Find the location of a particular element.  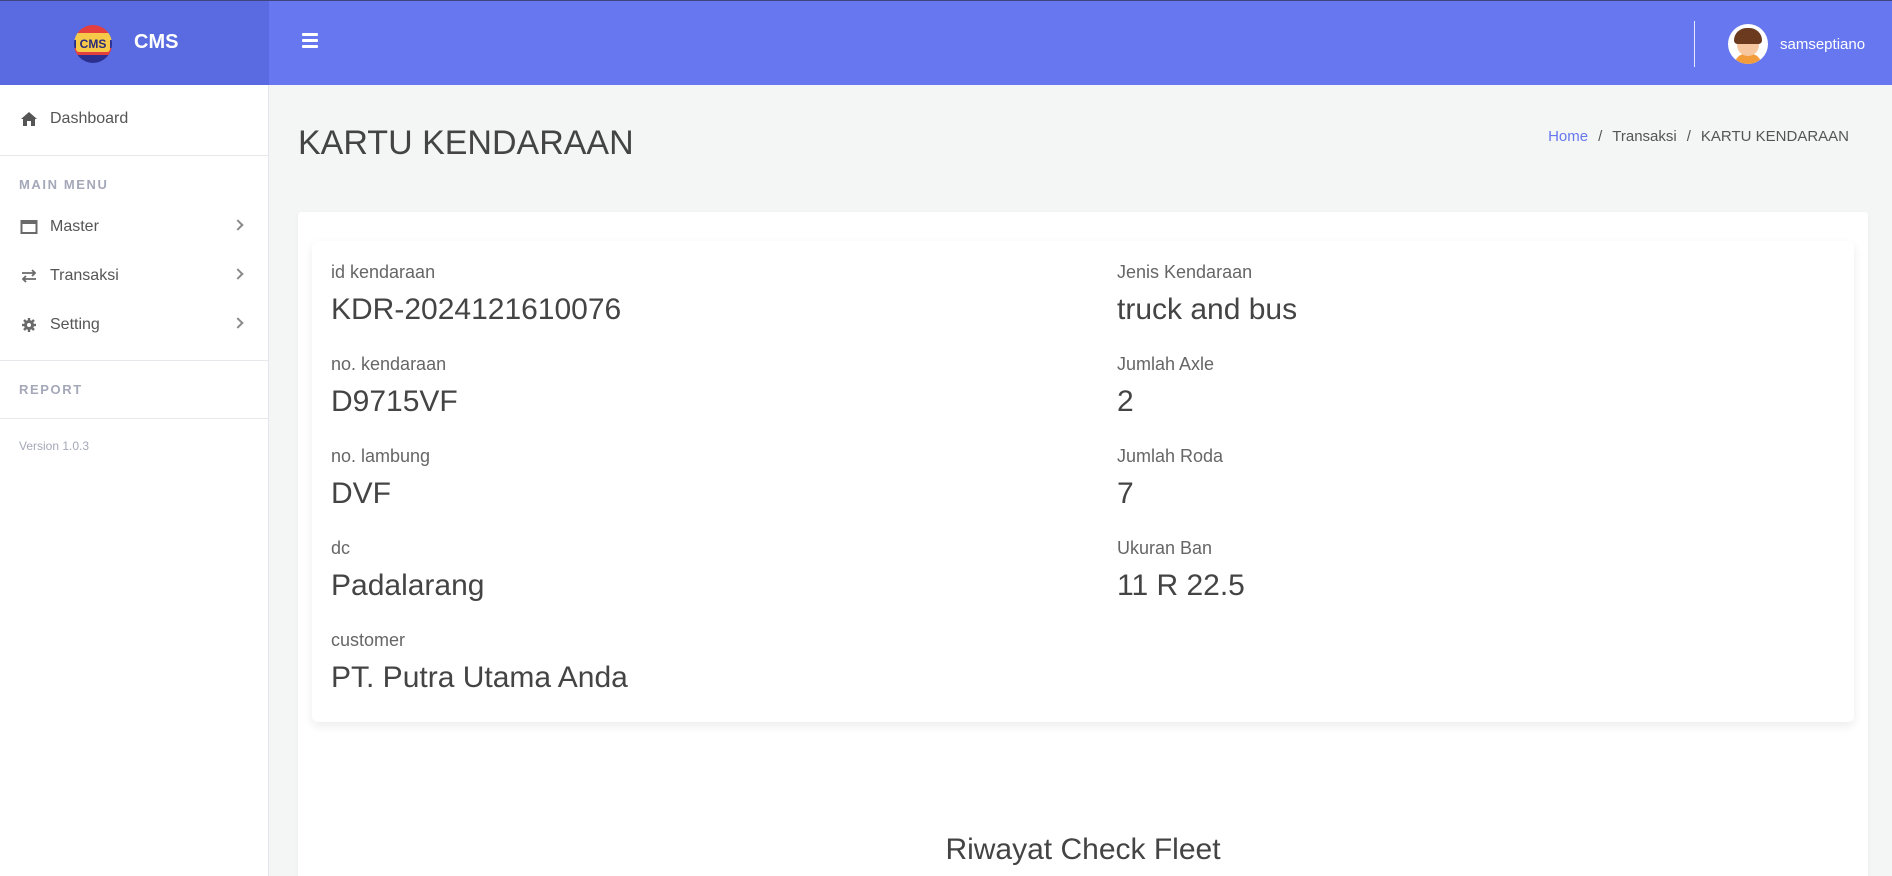

sidebar-item-dashboard: Dashboard is located at coordinates (134, 119).